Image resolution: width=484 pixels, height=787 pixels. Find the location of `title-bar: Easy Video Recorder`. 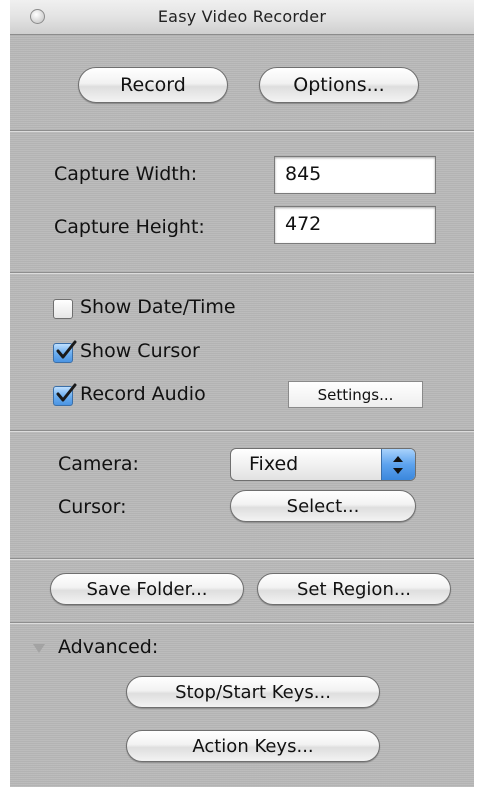

title-bar: Easy Video Recorder is located at coordinates (242, 17).